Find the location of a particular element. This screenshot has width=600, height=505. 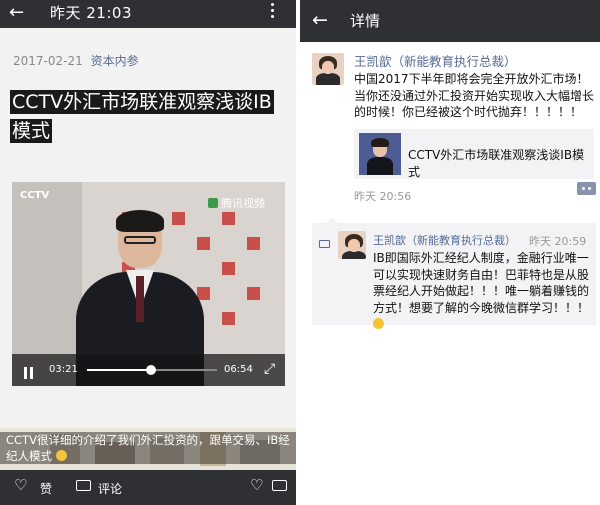

top-bar-title: 昨天 21:03 is located at coordinates (91, 13).